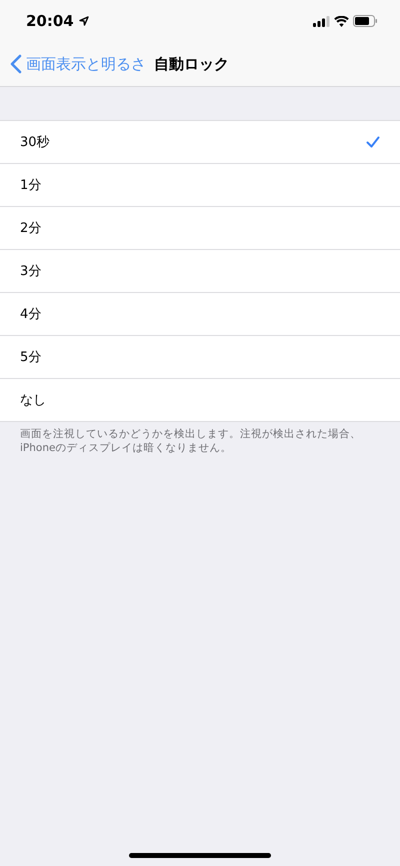  Describe the element at coordinates (200, 227) in the screenshot. I see `option-row: 2分` at that location.